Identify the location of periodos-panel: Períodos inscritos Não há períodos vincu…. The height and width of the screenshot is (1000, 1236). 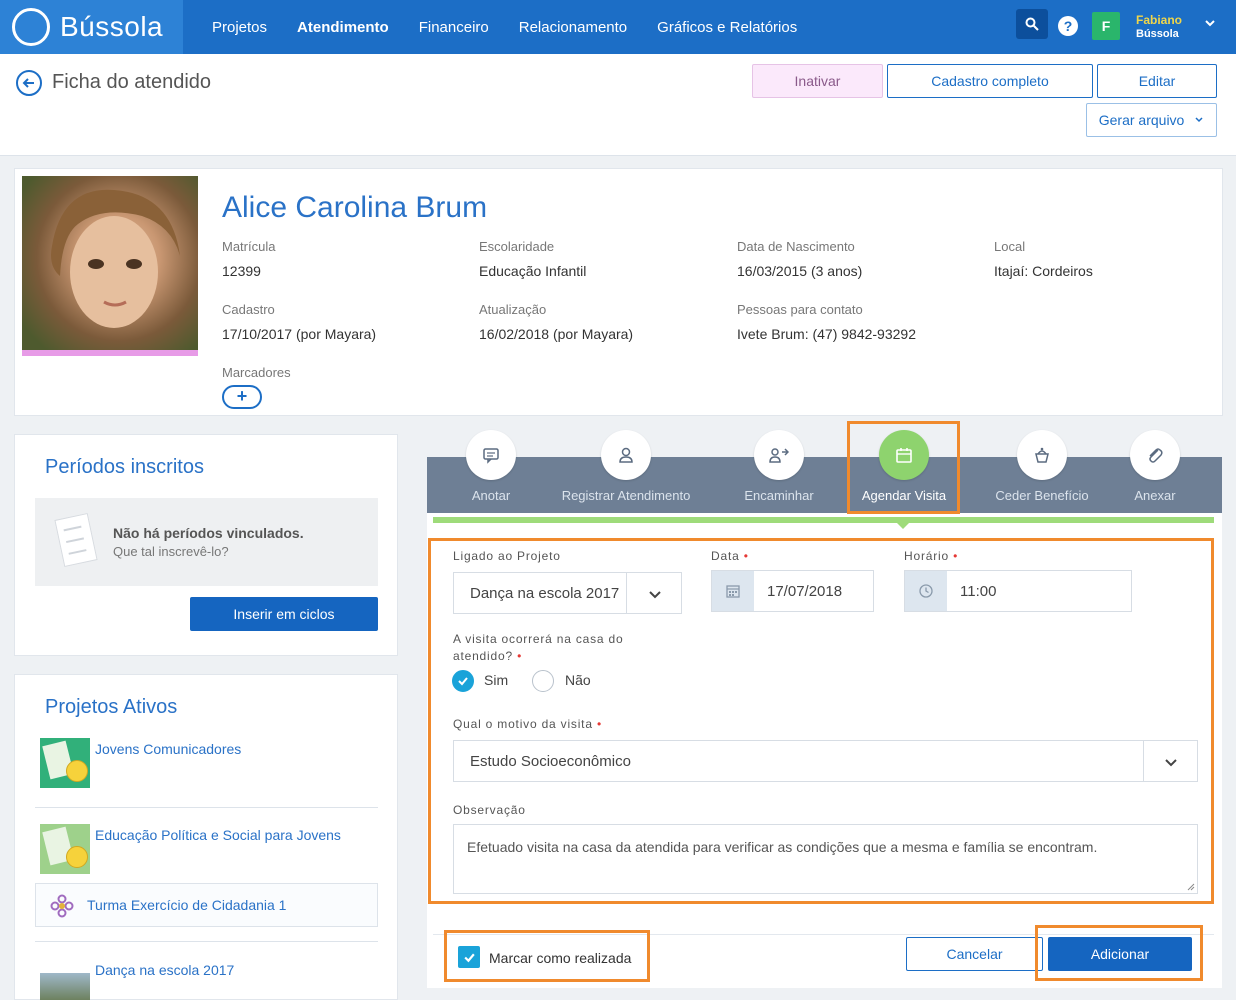
(206, 545).